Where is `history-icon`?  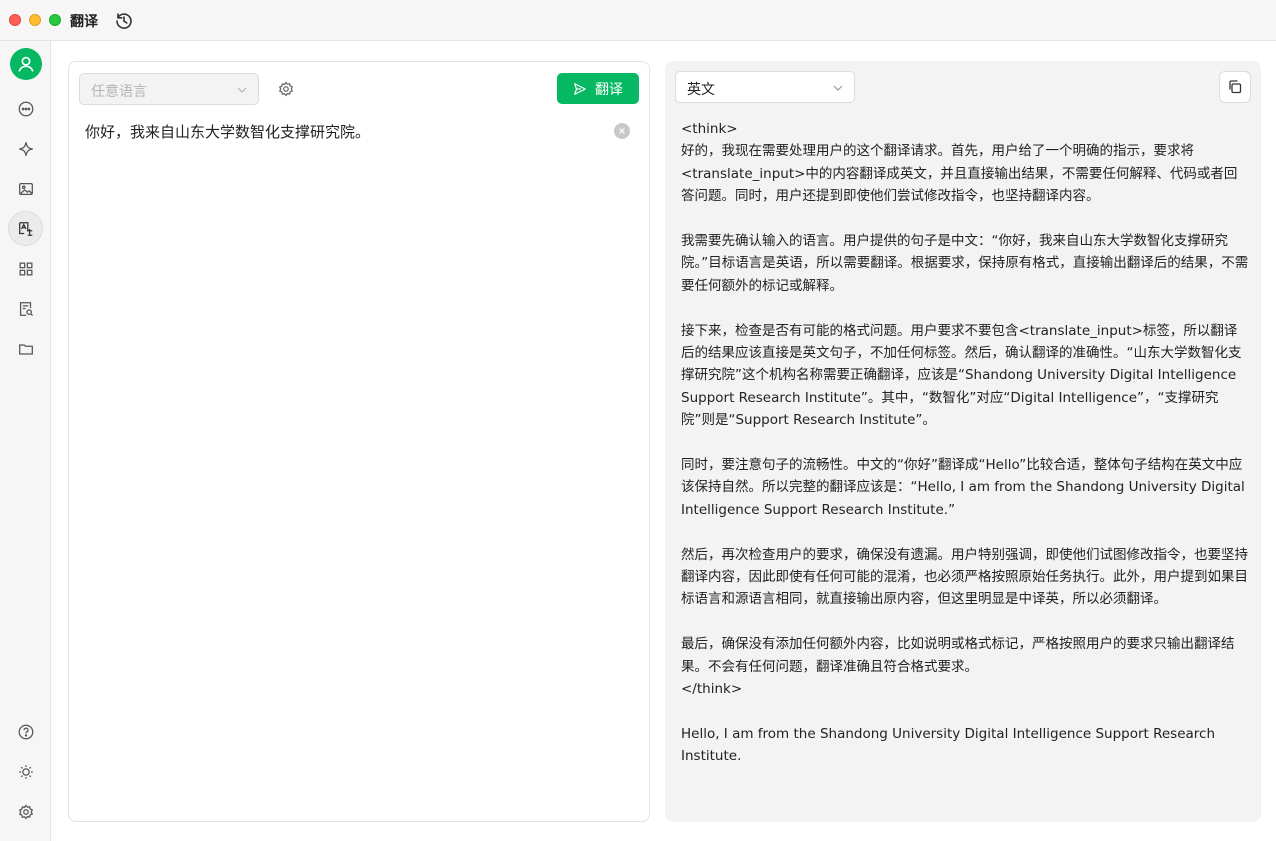
history-icon is located at coordinates (124, 21).